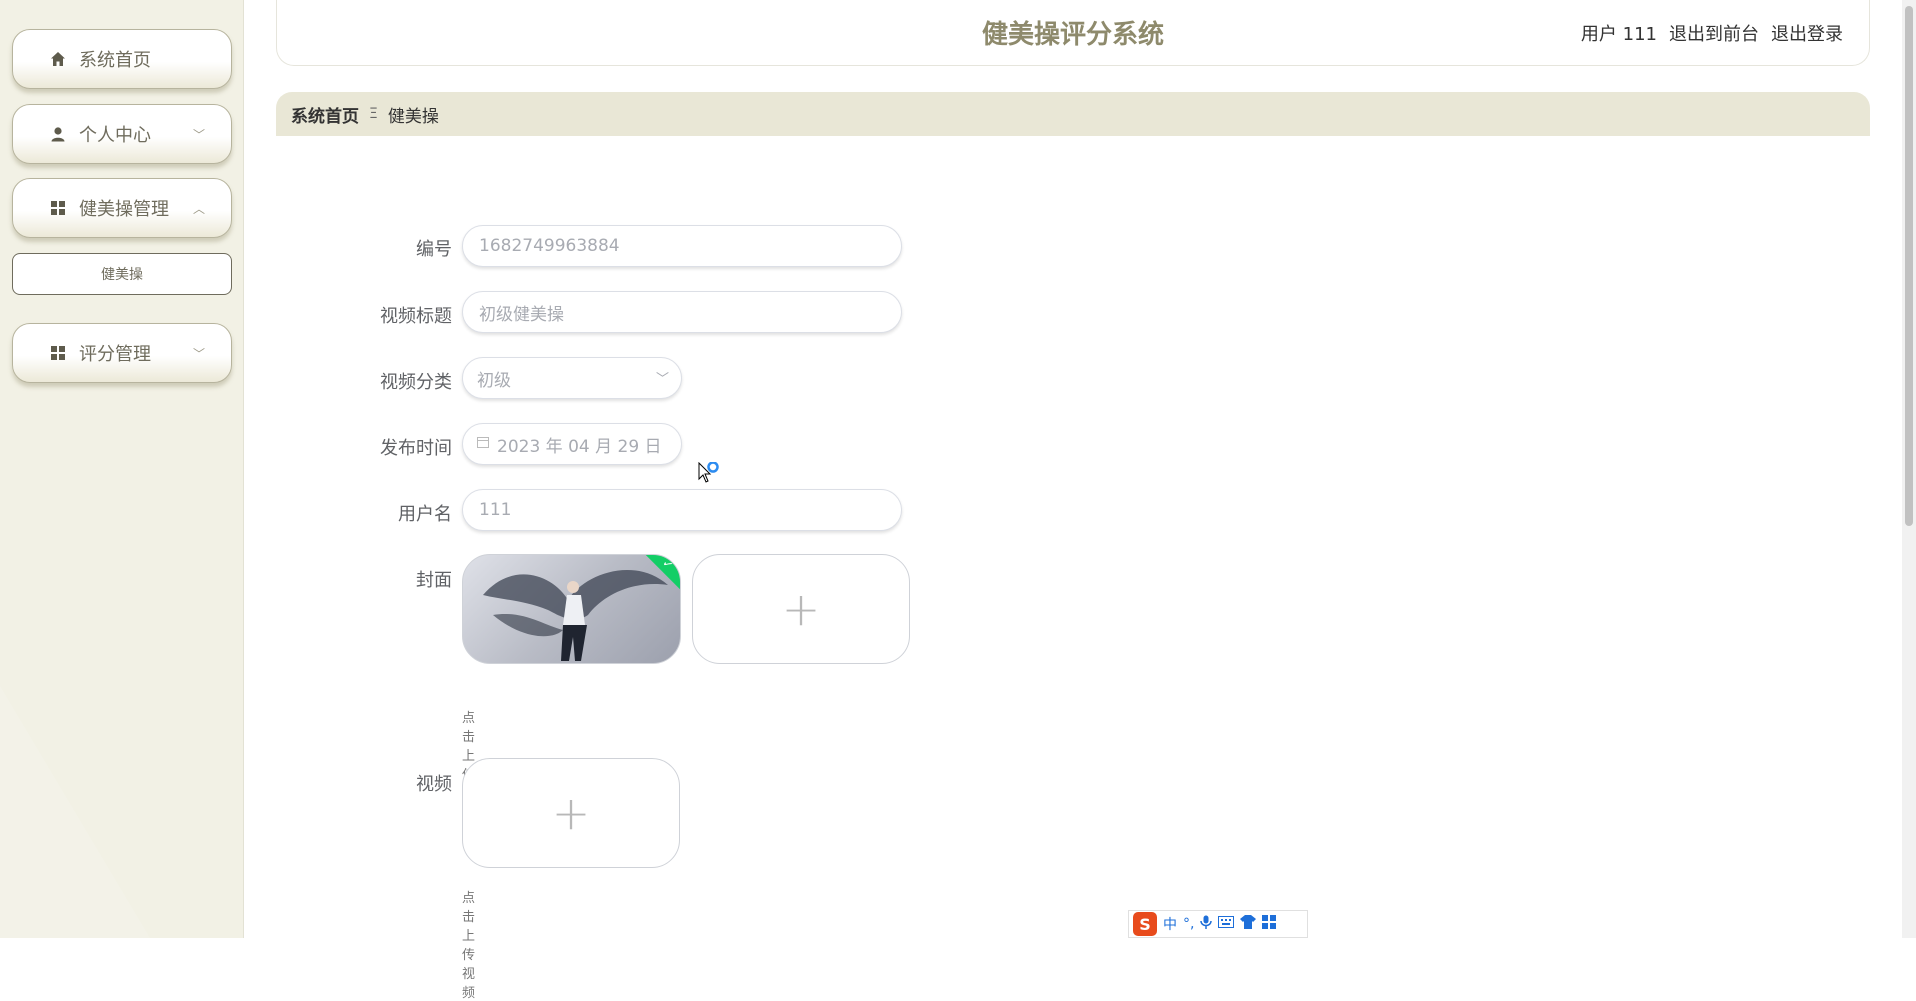  What do you see at coordinates (572, 378) in the screenshot?
I see `category-select: 初级 ﹀` at bounding box center [572, 378].